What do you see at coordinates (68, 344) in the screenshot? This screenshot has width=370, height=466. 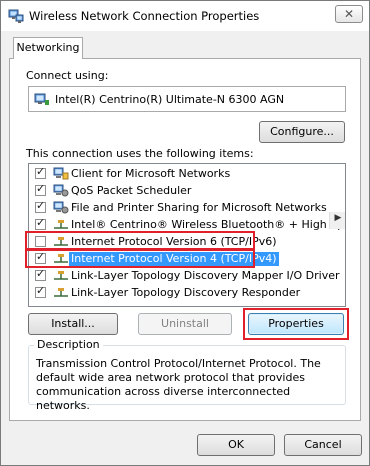 I see `description-legend: Description` at bounding box center [68, 344].